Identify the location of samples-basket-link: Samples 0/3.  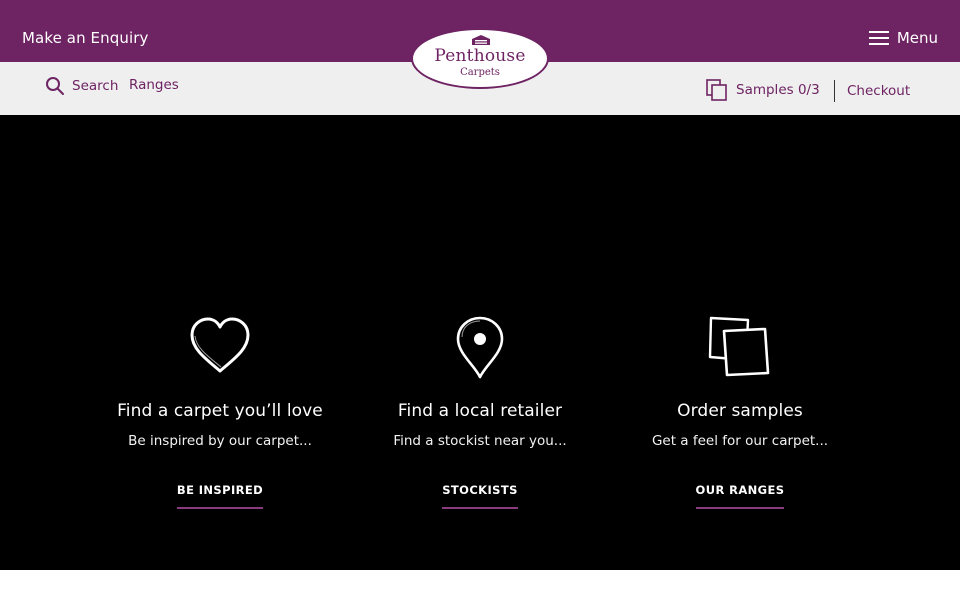
(763, 90).